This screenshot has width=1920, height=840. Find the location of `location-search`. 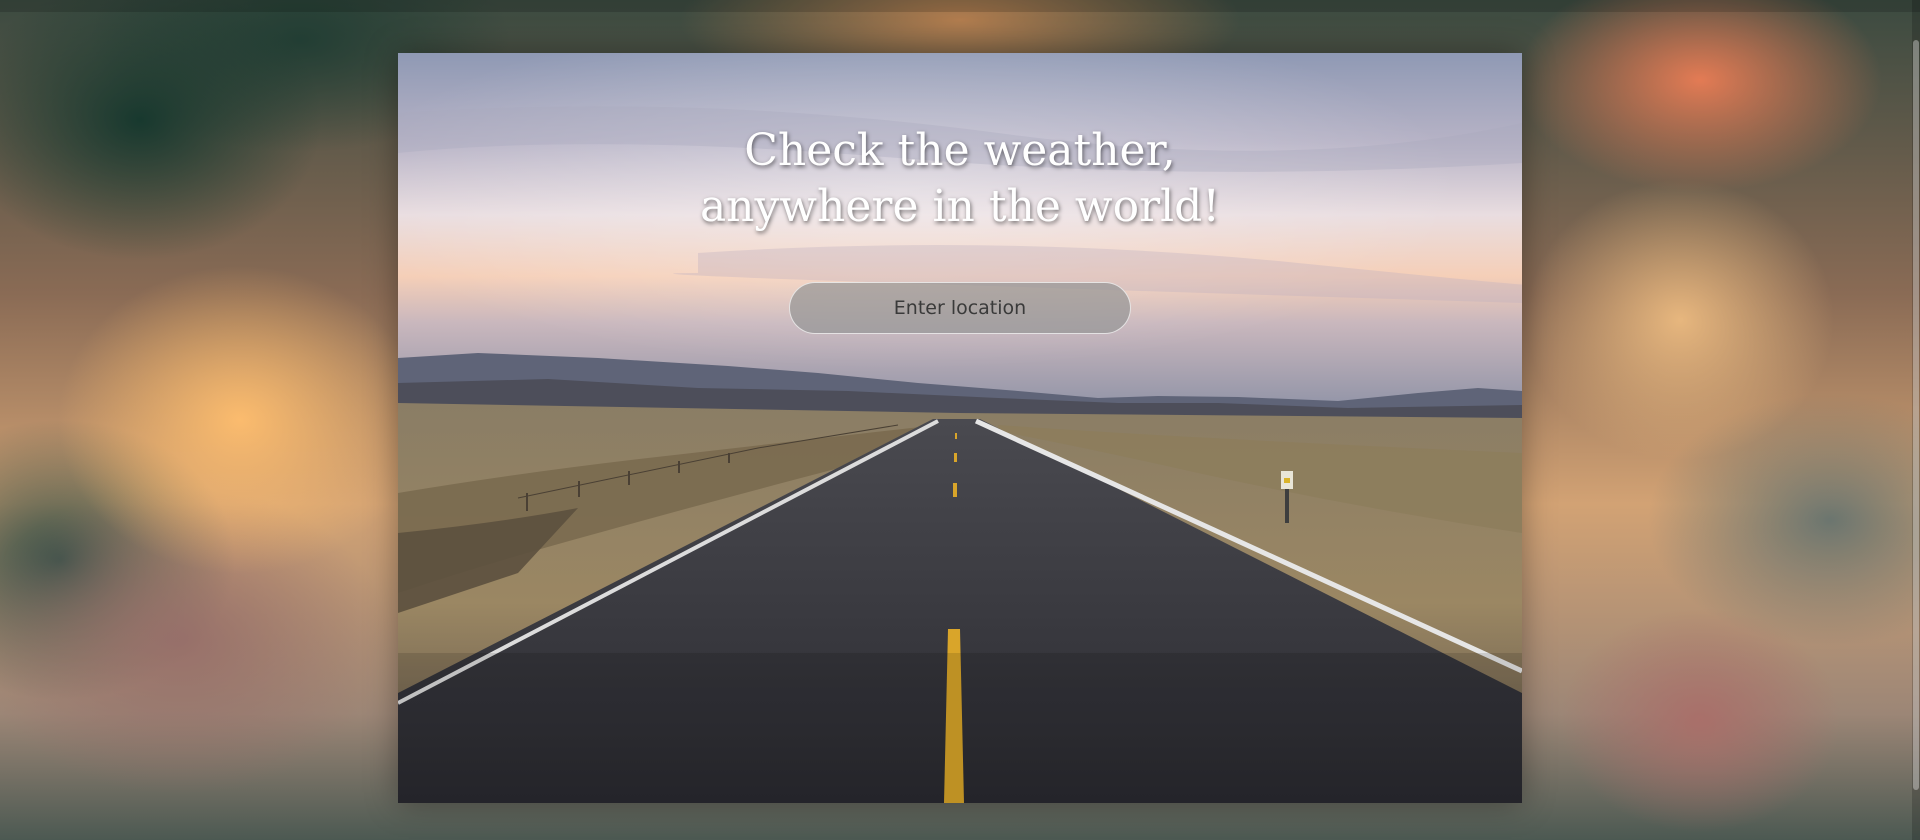

location-search is located at coordinates (960, 308).